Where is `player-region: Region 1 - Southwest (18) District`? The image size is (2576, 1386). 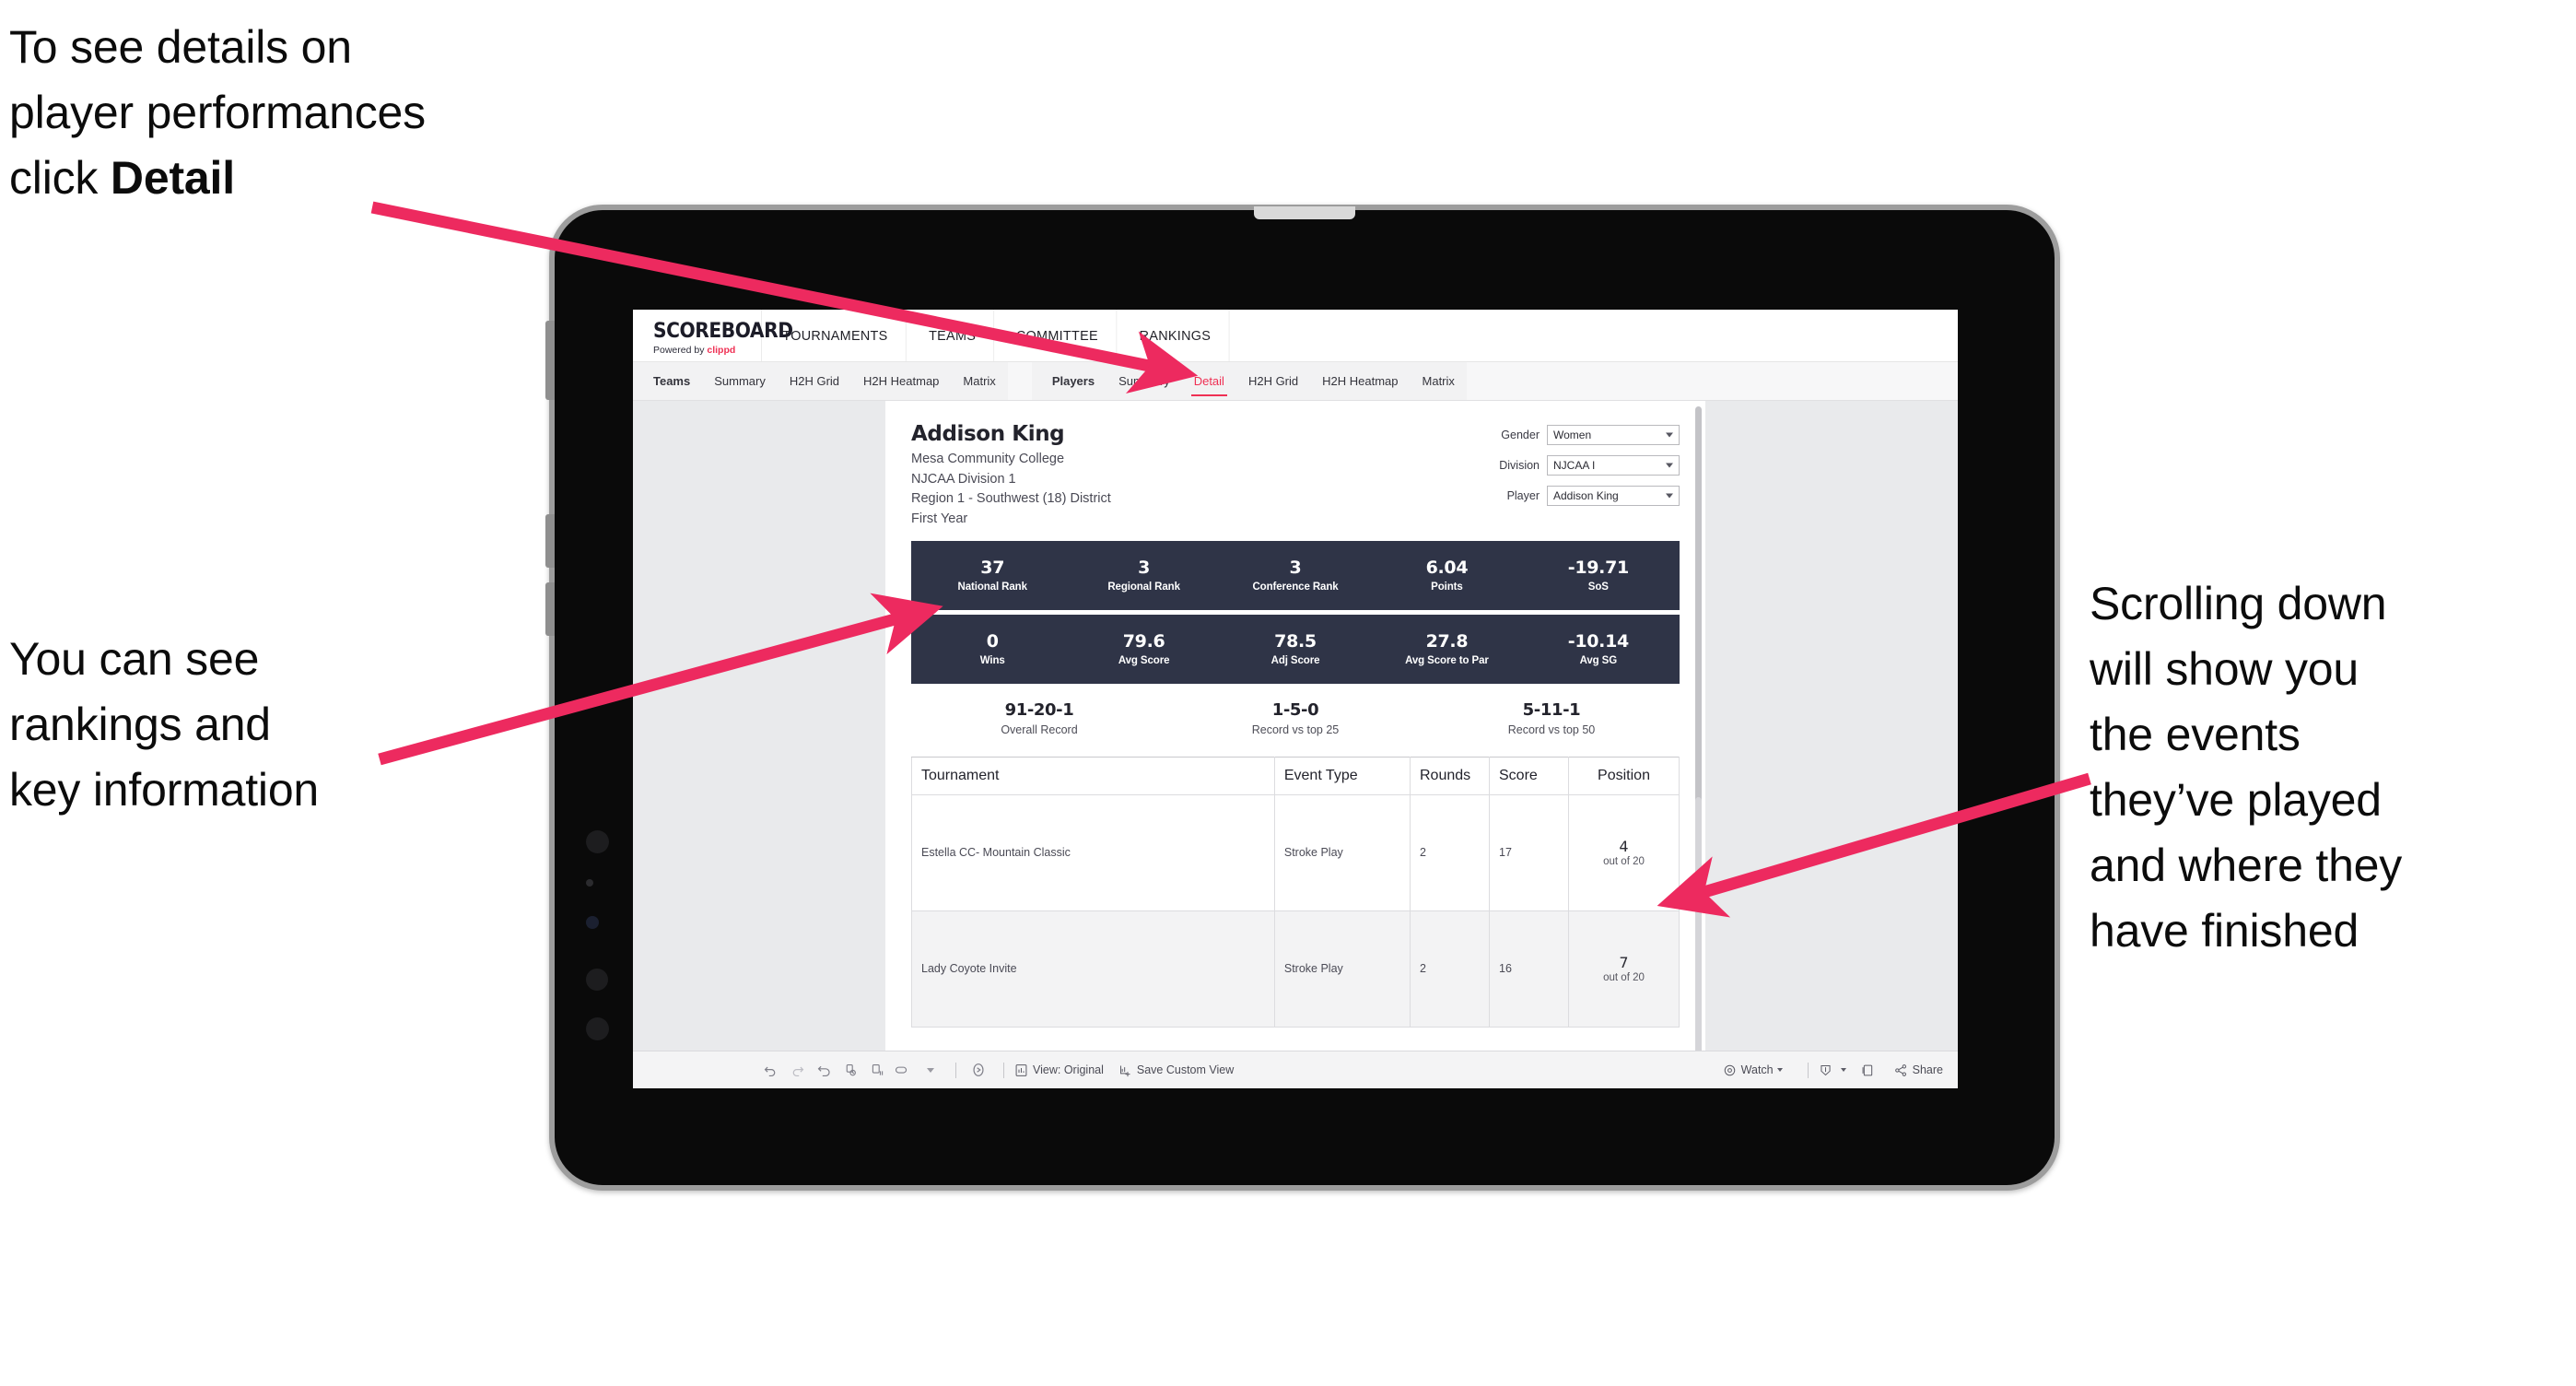
player-region: Region 1 - Southwest (18) District is located at coordinates (1011, 499).